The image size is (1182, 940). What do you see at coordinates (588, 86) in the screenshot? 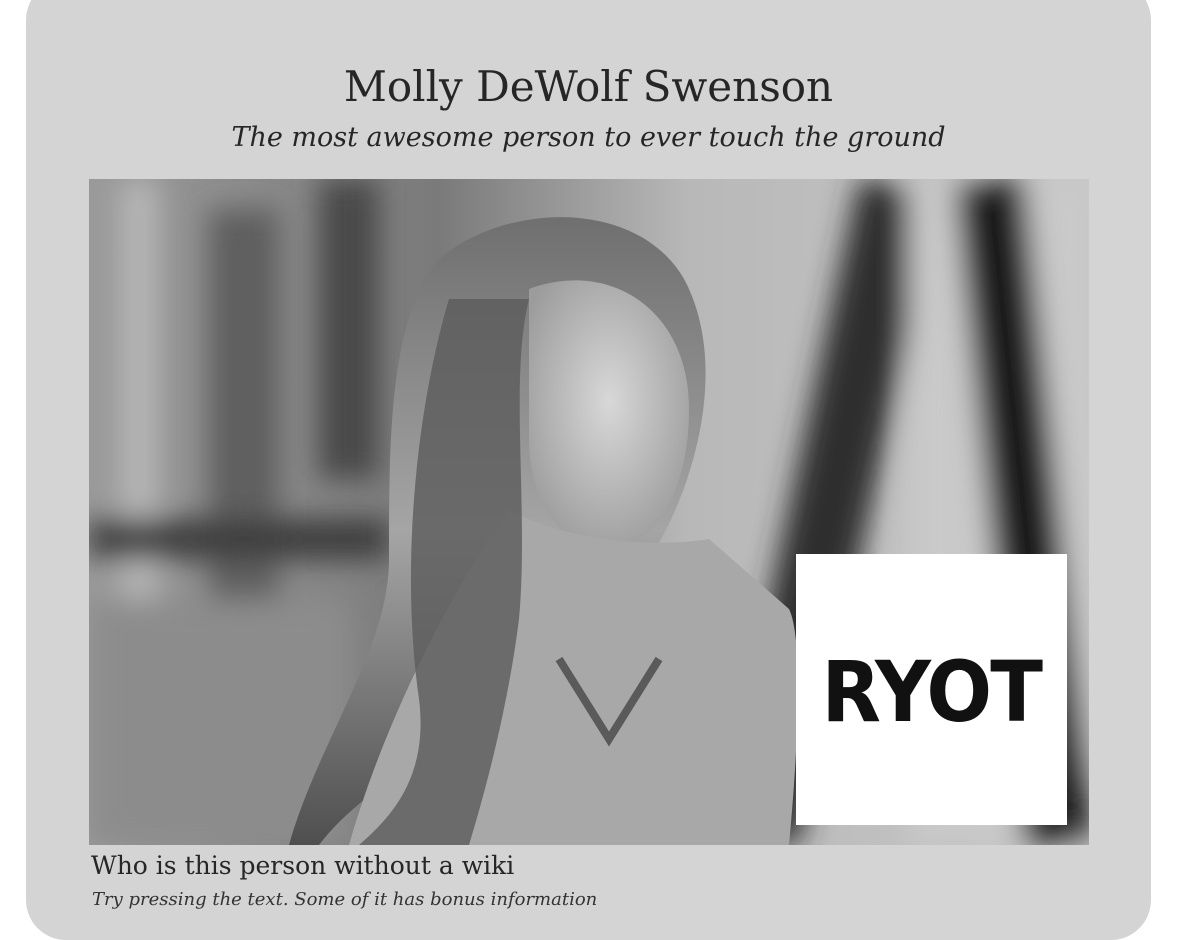
I see `page-title: Molly DeWolf Swenson` at bounding box center [588, 86].